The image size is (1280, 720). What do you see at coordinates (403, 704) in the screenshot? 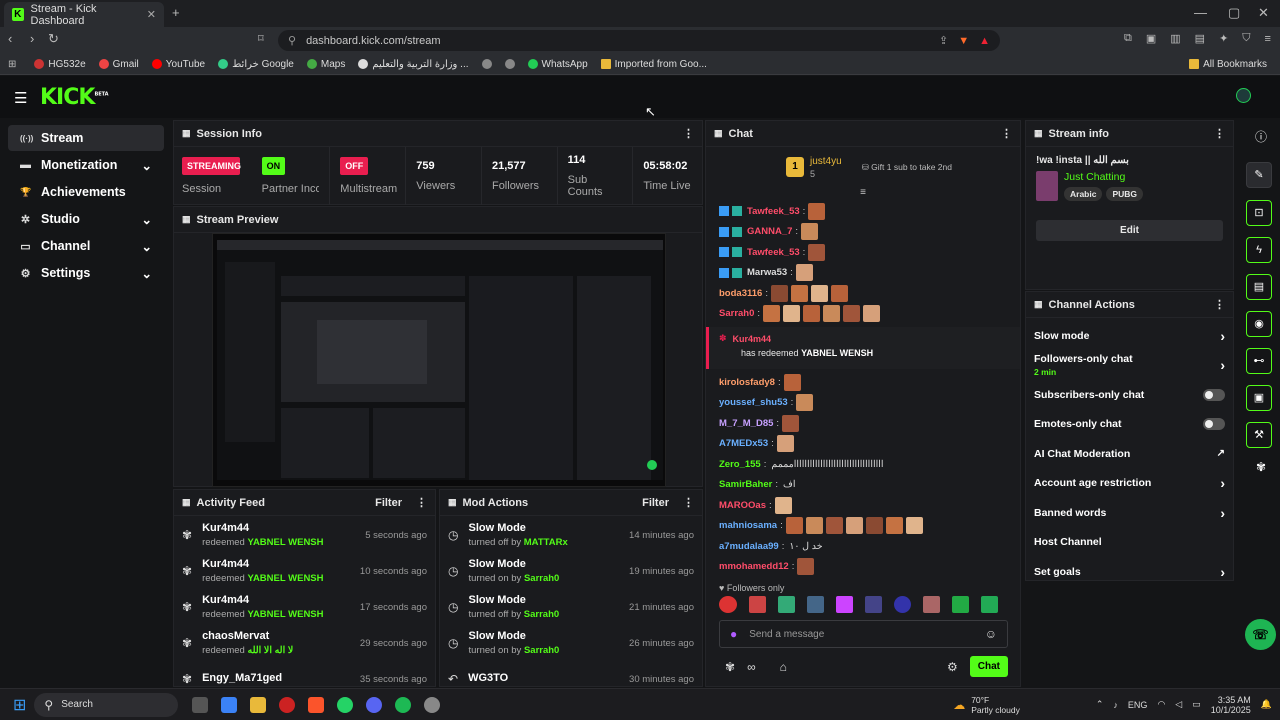
I see `spotify-icon` at bounding box center [403, 704].